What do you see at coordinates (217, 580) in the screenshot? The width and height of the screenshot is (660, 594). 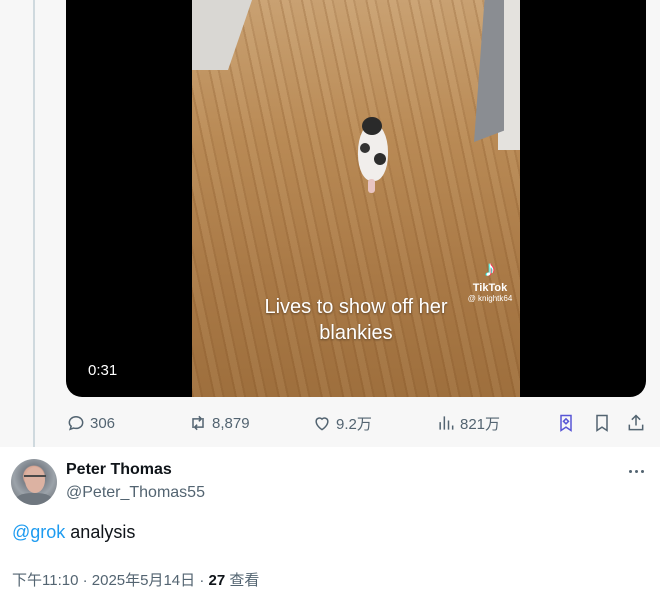 I see `meta-view-count: 27` at bounding box center [217, 580].